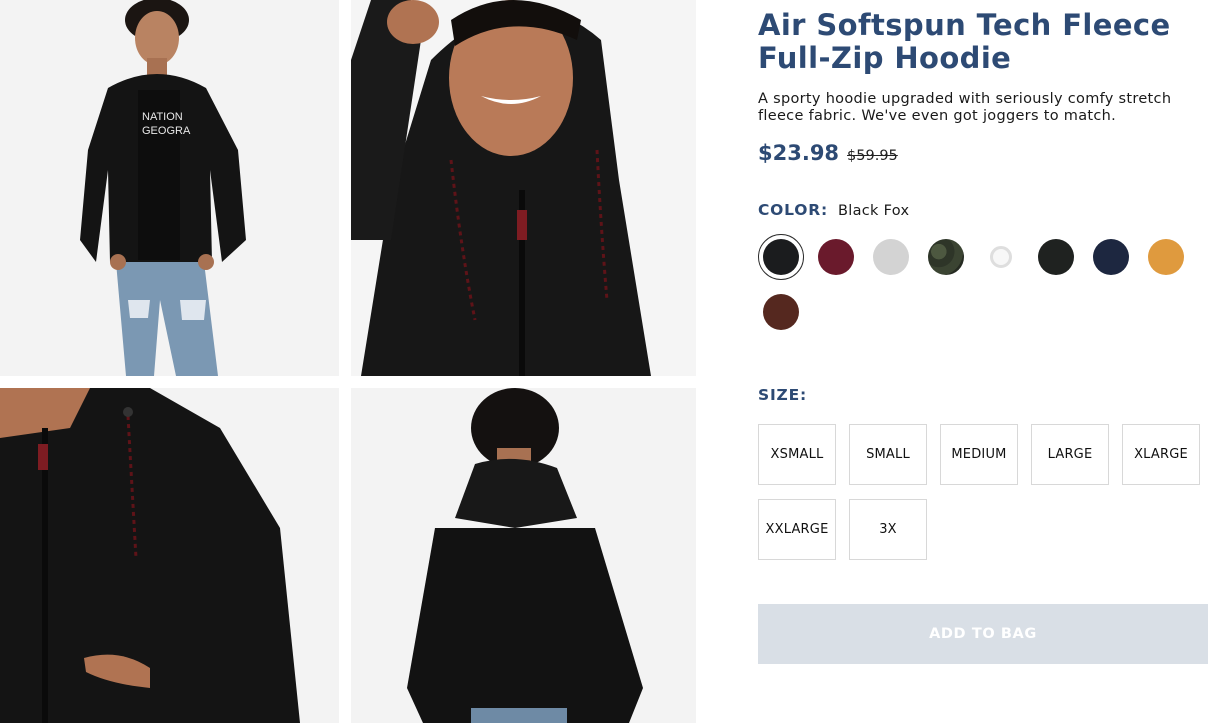  I want to click on model-back-view-photo, so click(523, 555).